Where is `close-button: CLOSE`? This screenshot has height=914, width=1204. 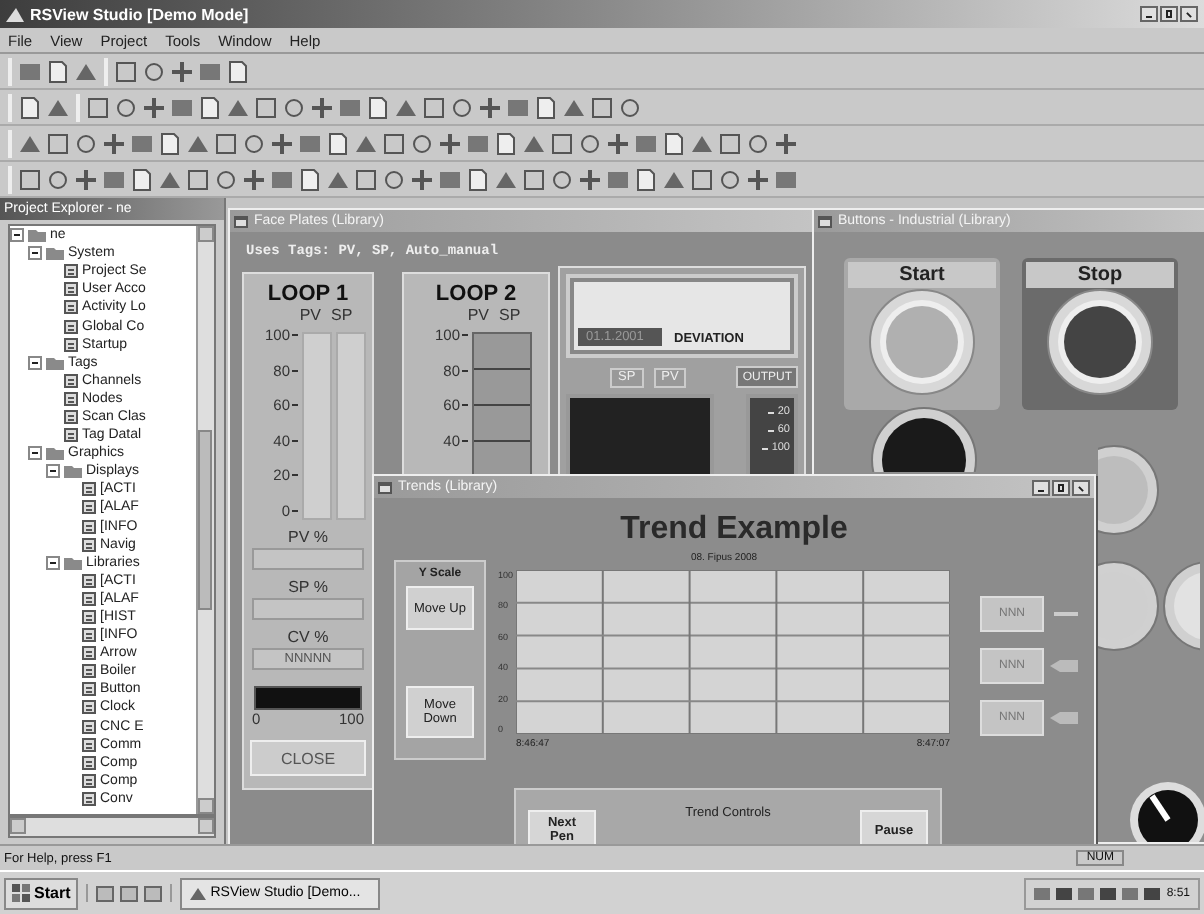 close-button: CLOSE is located at coordinates (308, 758).